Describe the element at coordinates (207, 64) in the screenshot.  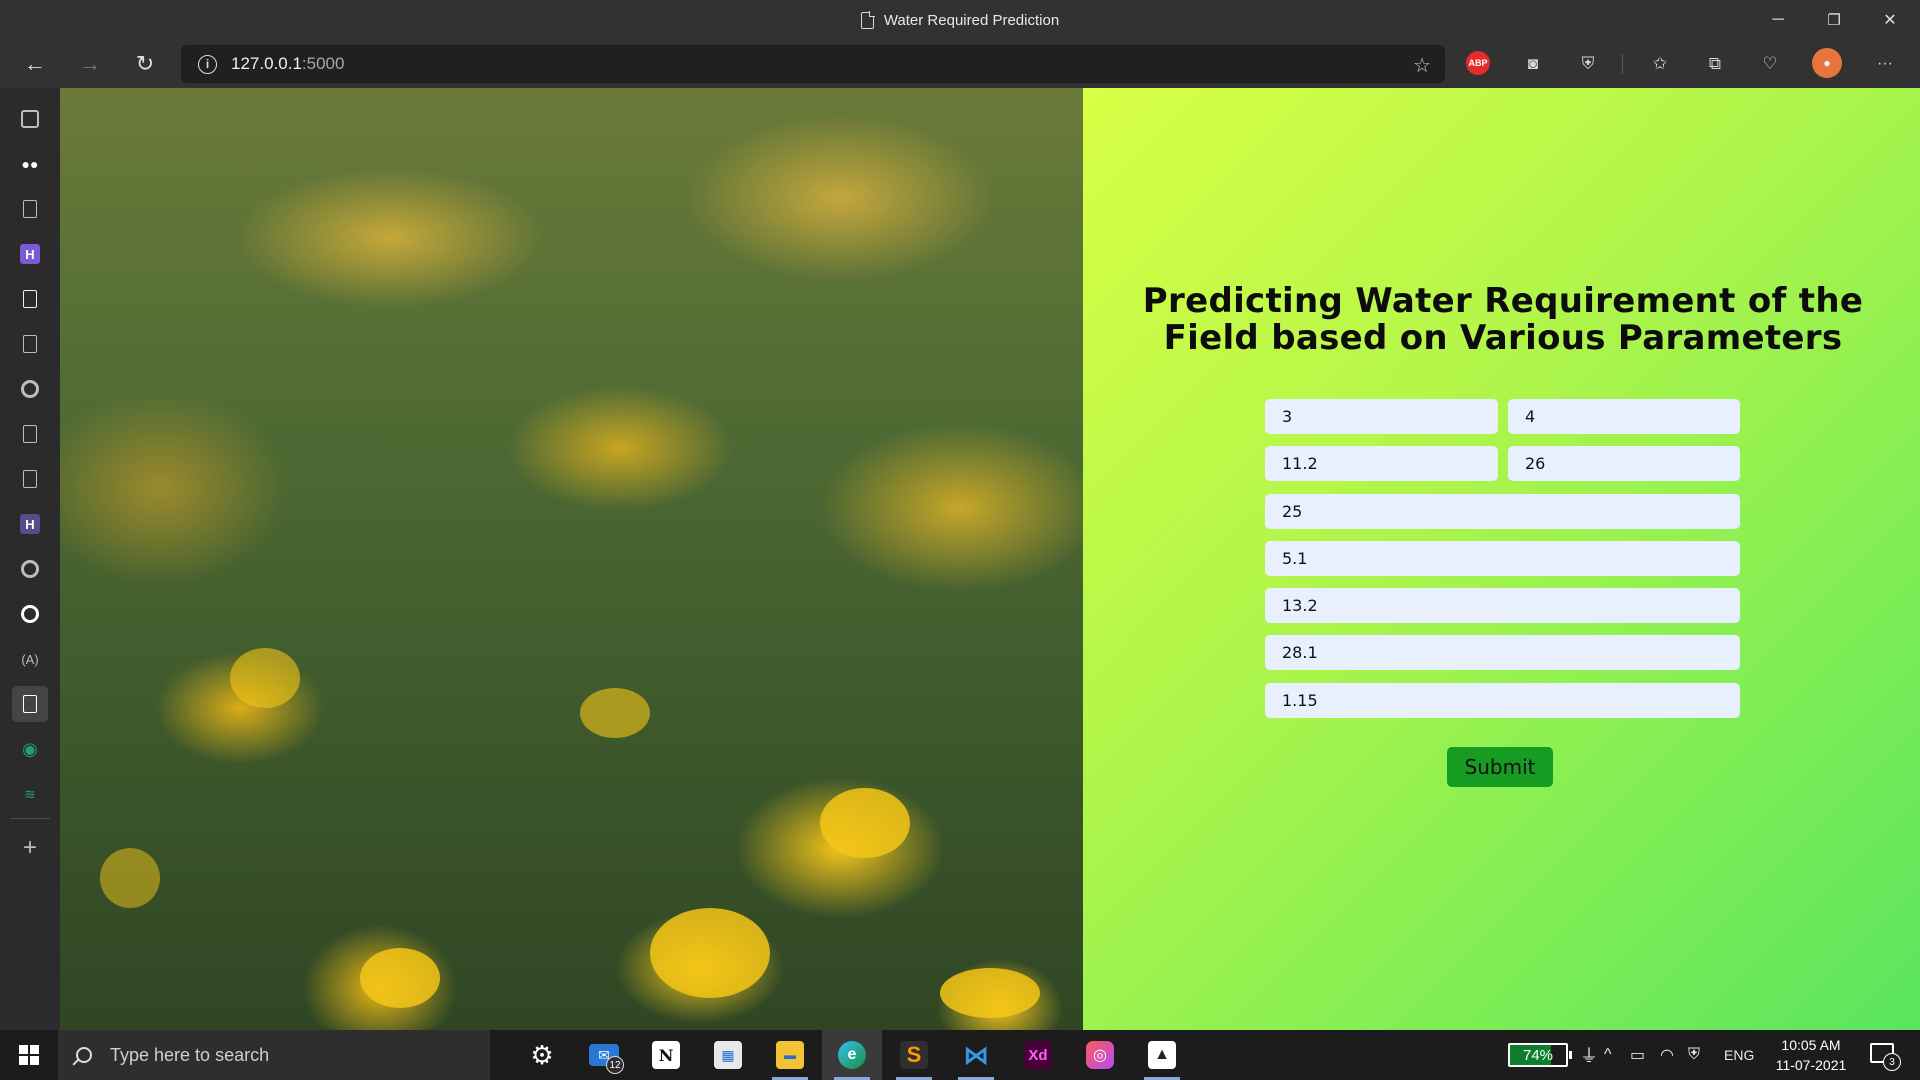
I see `site-info-icon: i` at that location.